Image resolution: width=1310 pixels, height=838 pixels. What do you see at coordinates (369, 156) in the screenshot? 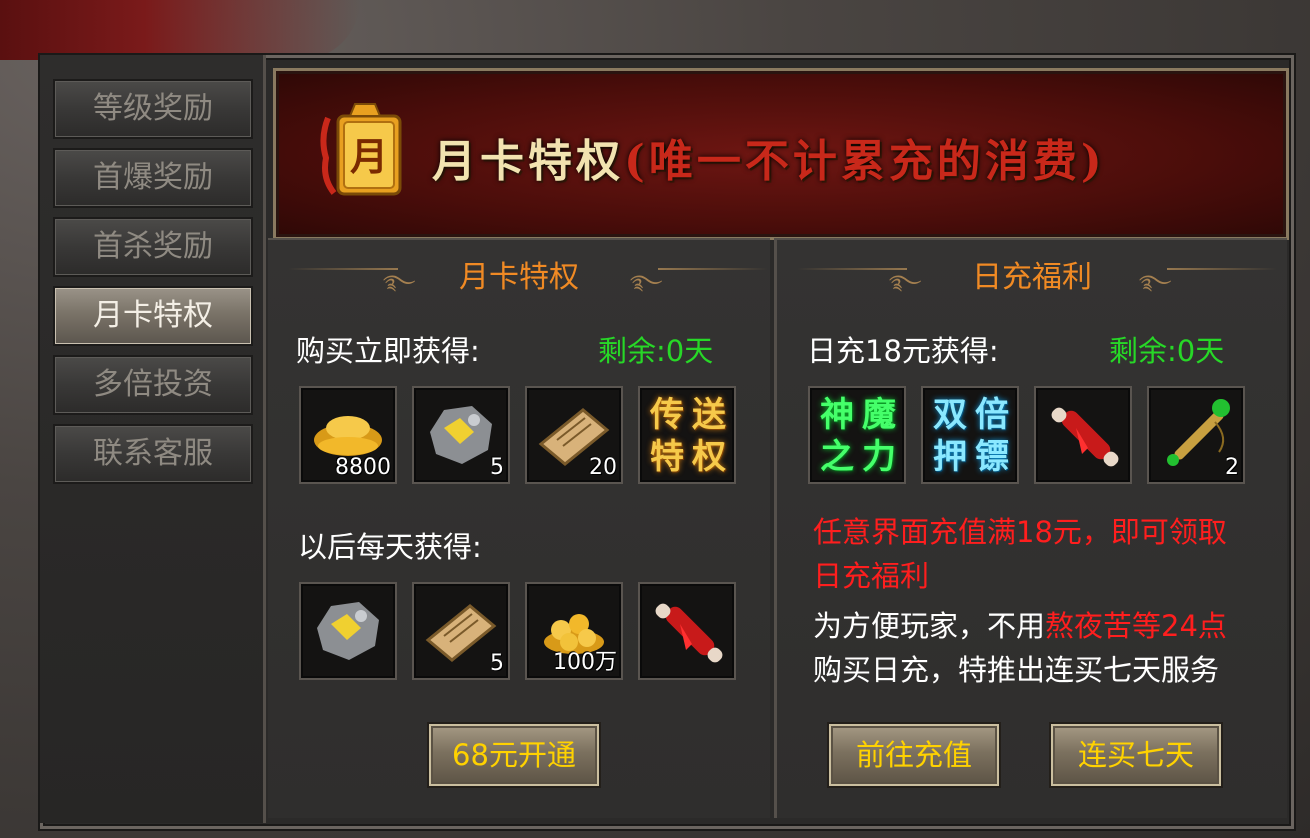
I see `badge-char: 月` at bounding box center [369, 156].